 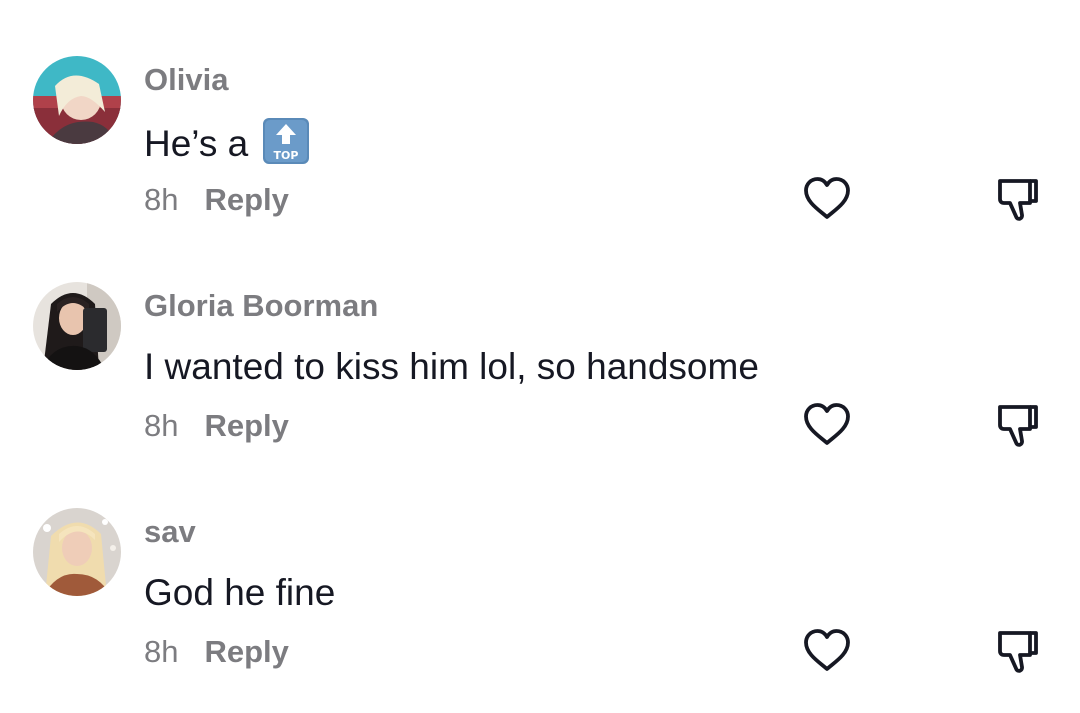 I want to click on svg-text: TOP, so click(x=286, y=155).